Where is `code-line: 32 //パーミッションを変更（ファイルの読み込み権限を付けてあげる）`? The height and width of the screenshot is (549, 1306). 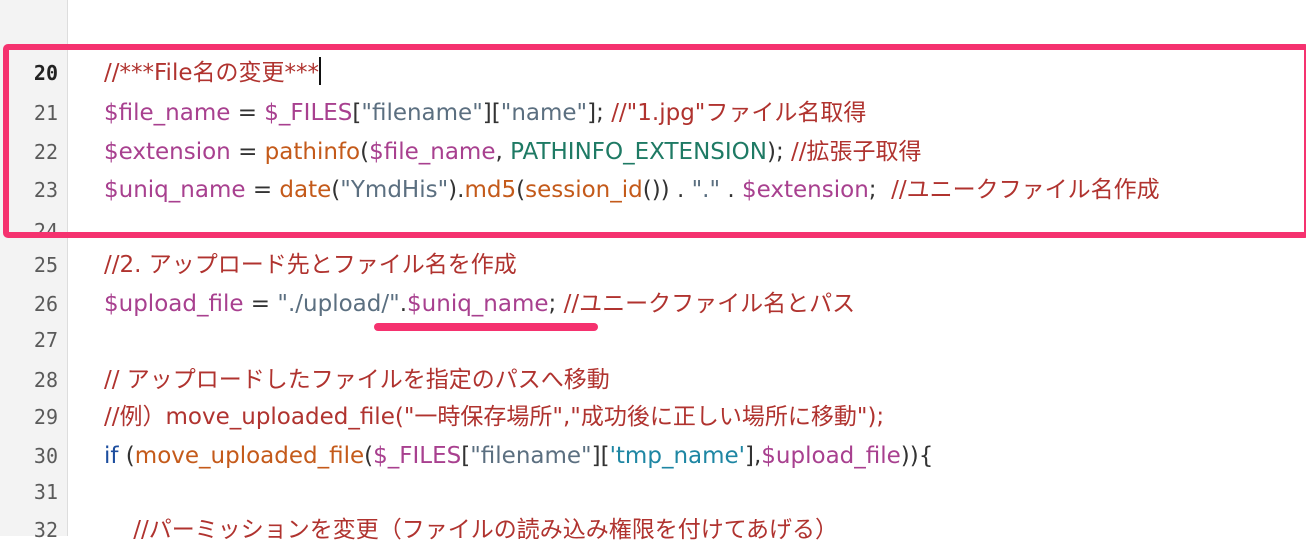 code-line: 32 //パーミッションを変更（ファイルの読み込み権限を付けてあげる） is located at coordinates (653, 530).